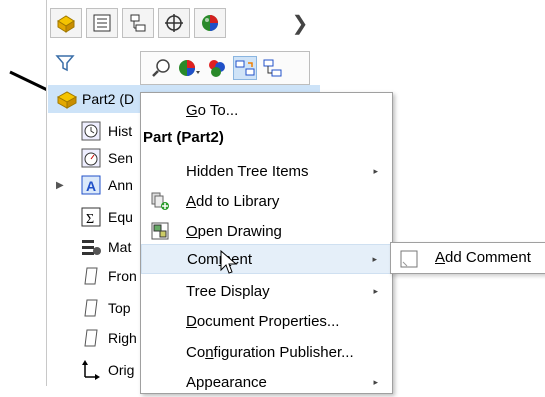 Image resolution: width=545 pixels, height=397 pixels. What do you see at coordinates (106, 185) in the screenshot?
I see `tree-item: A Ann` at bounding box center [106, 185].